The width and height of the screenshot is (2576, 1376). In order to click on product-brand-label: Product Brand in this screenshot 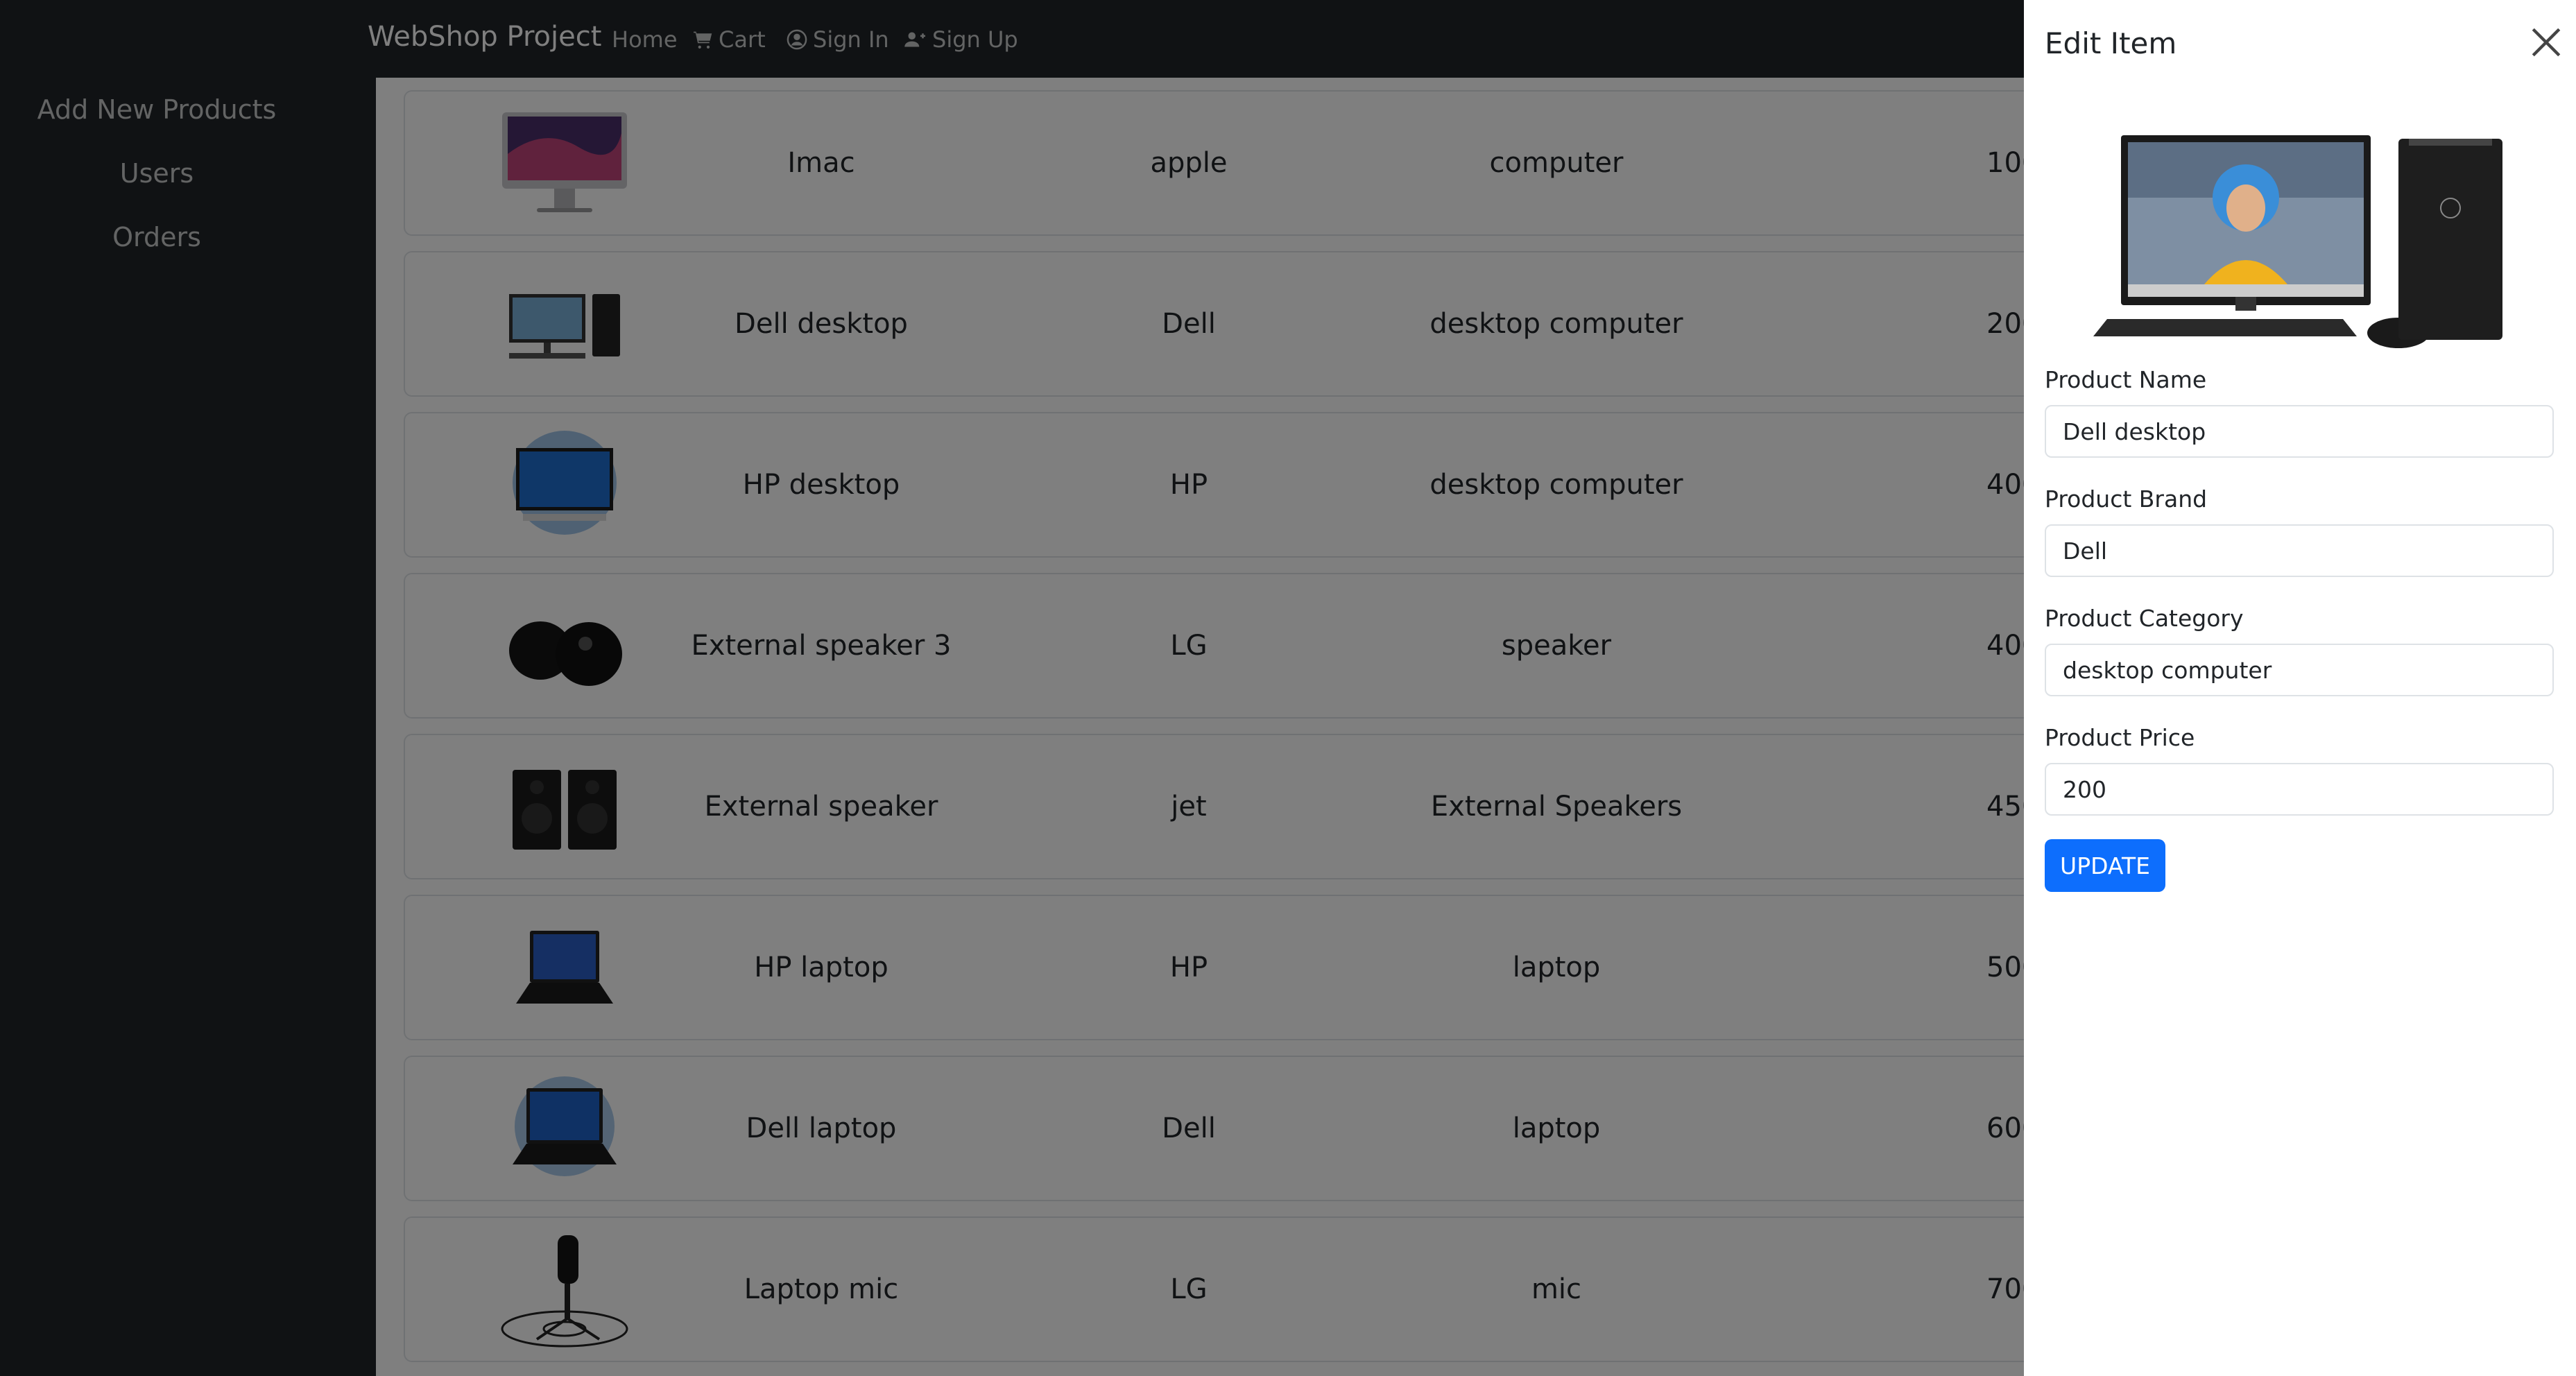, I will do `click(2126, 499)`.